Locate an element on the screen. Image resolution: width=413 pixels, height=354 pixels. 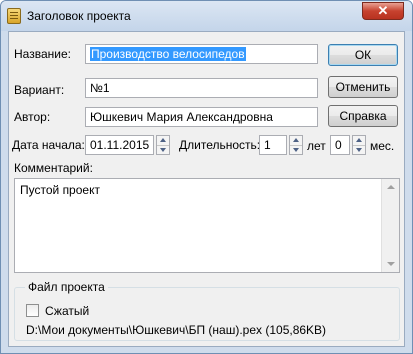
months-unit: мес. is located at coordinates (382, 146).